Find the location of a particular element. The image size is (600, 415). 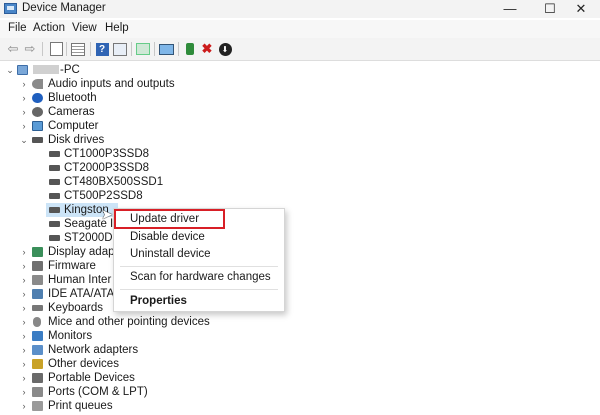

bluetooth-icon is located at coordinates (37, 98).